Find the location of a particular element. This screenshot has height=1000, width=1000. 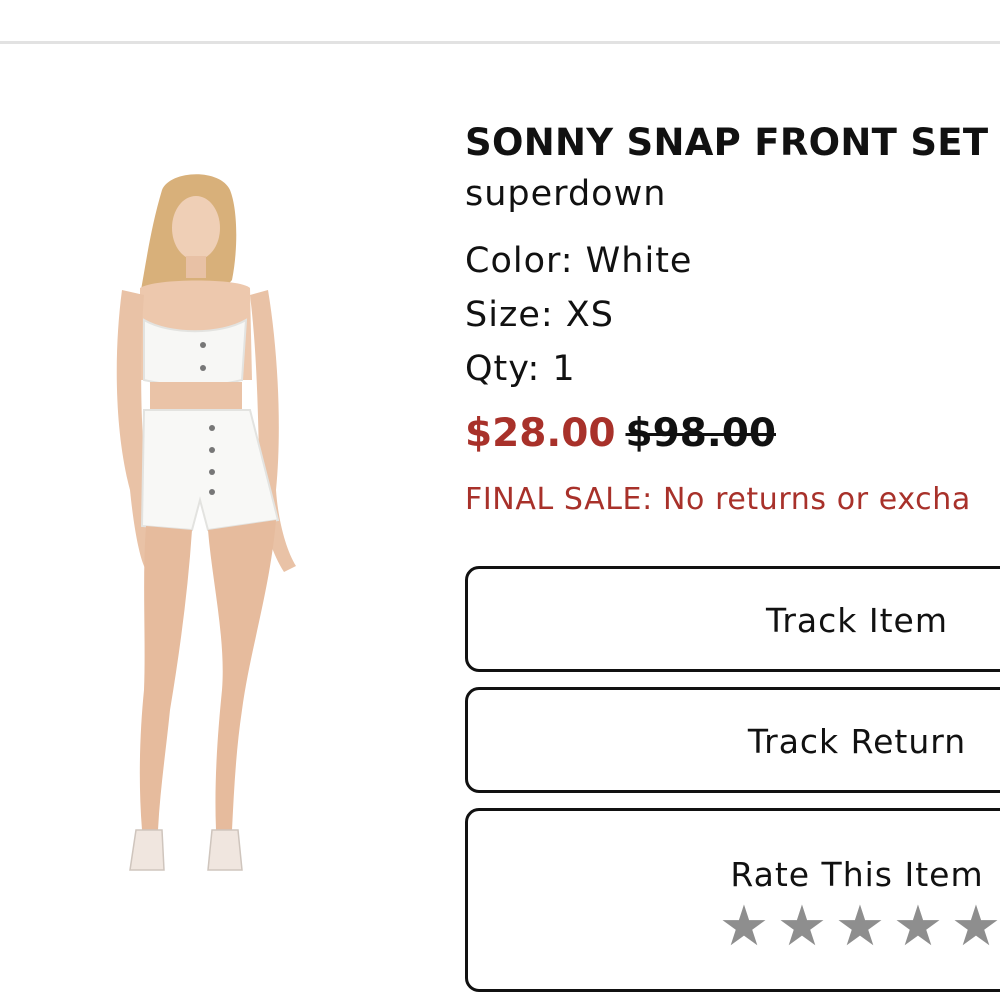

product-title: SONNY SNAP FRONT SET is located at coordinates (727, 142).